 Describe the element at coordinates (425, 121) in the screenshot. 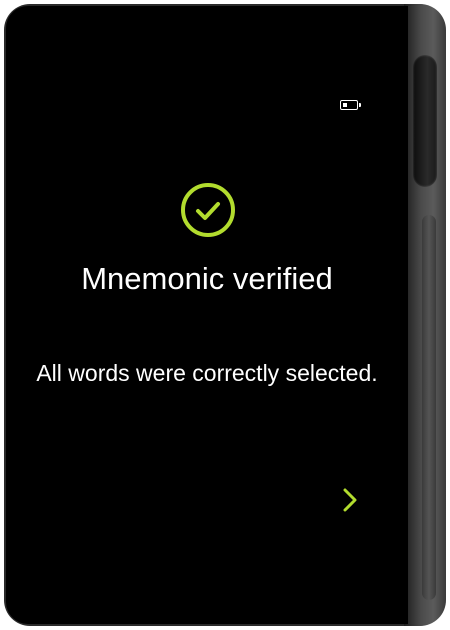

I see `side-button` at that location.